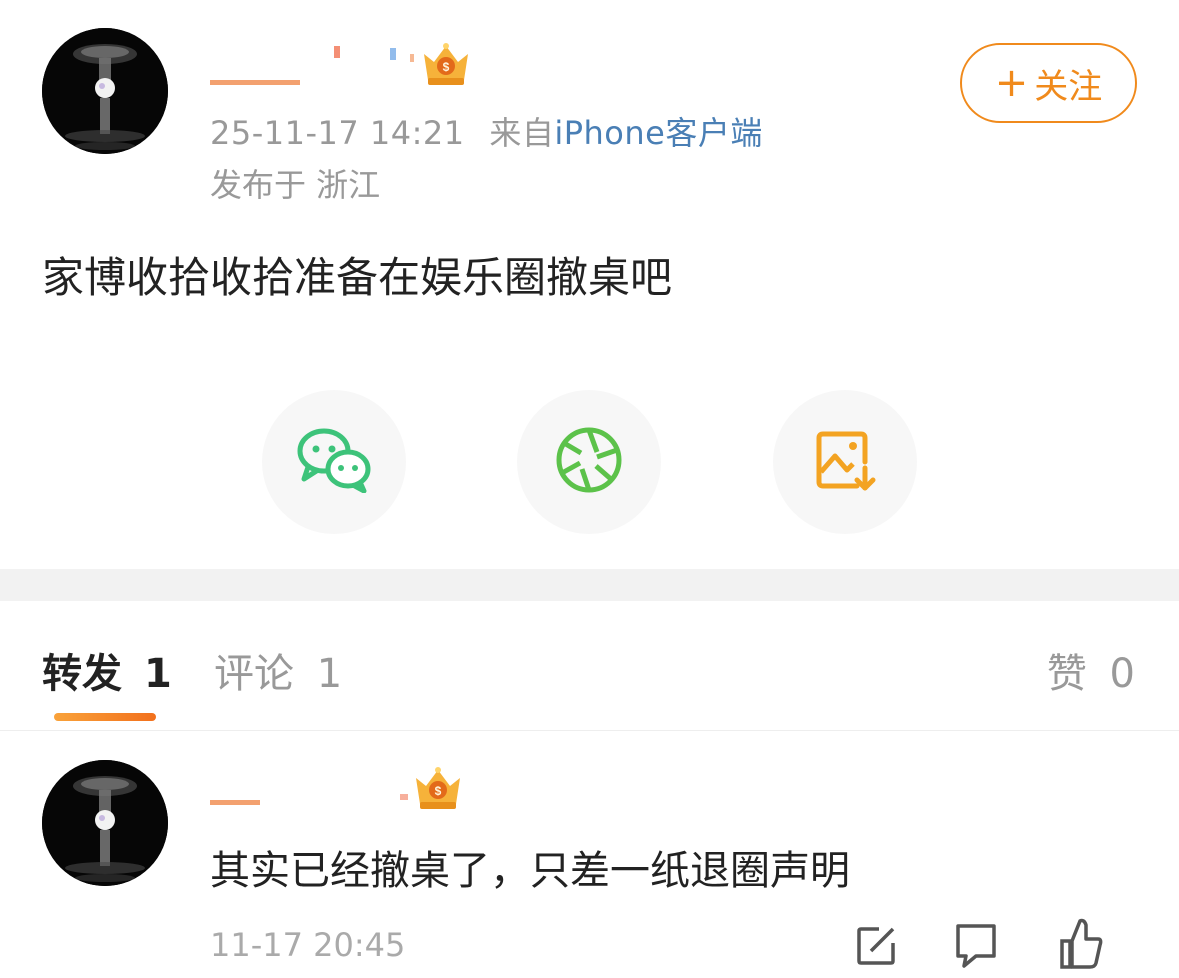 This screenshot has height=978, width=1179. I want to click on post-source-link: iPhone客户端, so click(658, 133).